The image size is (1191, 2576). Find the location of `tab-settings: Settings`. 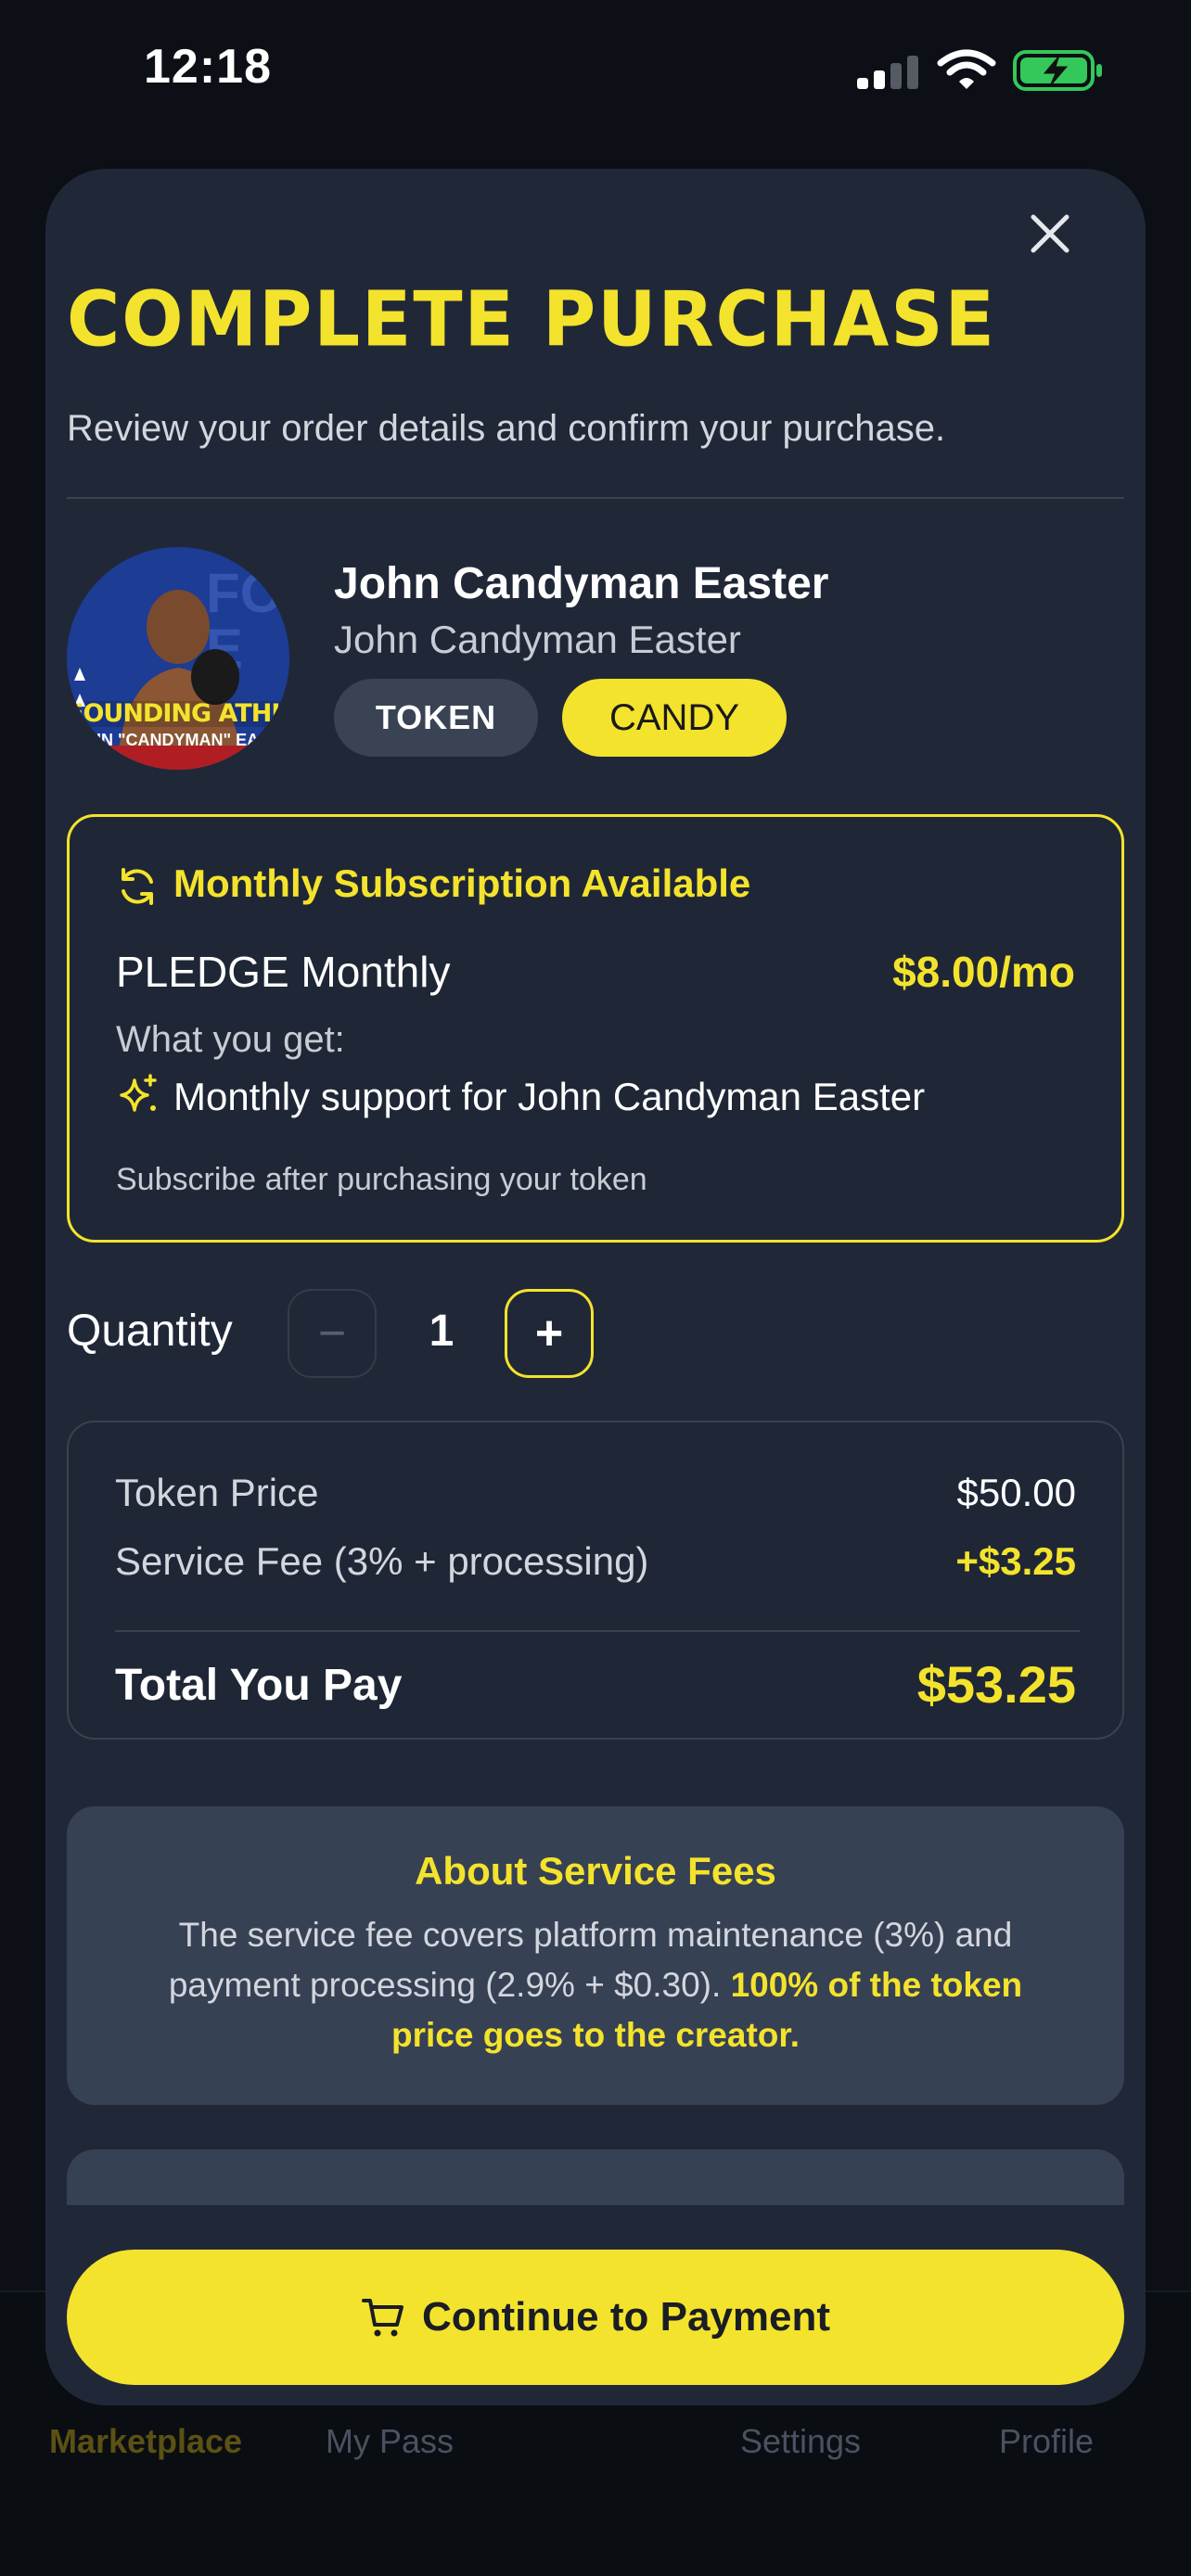

tab-settings: Settings is located at coordinates (801, 2441).